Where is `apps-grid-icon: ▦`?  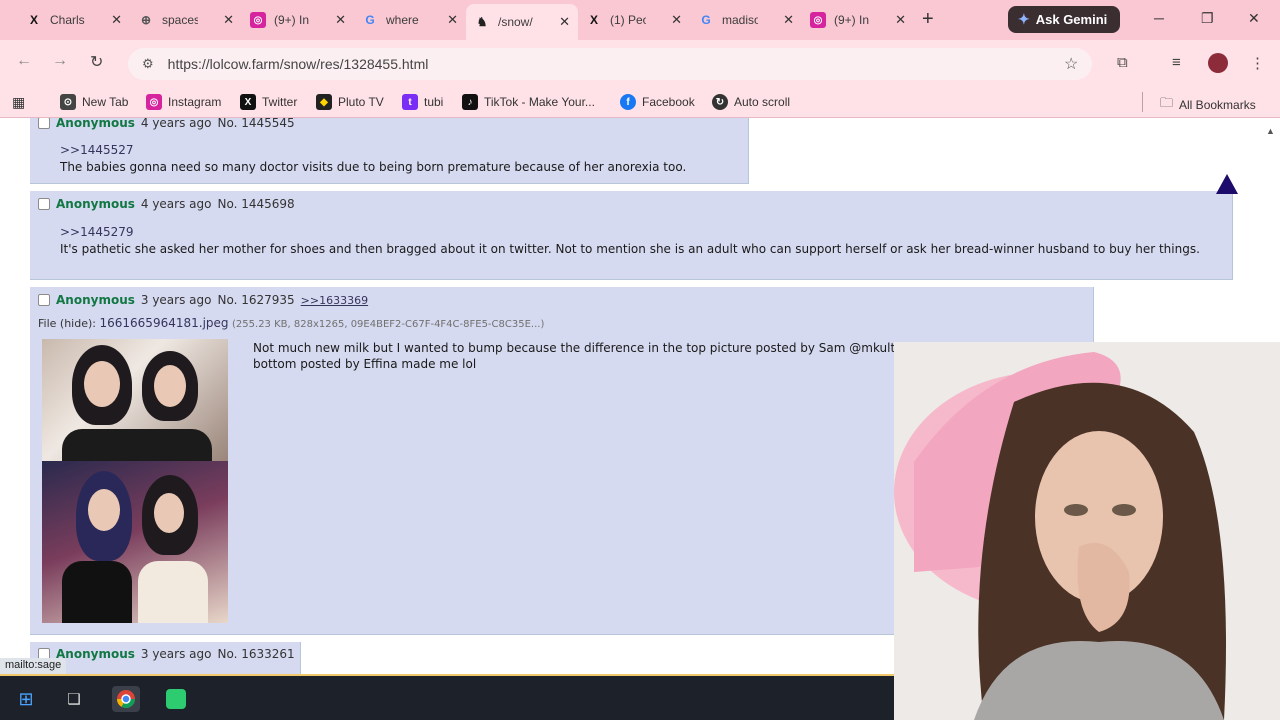 apps-grid-icon: ▦ is located at coordinates (18, 102).